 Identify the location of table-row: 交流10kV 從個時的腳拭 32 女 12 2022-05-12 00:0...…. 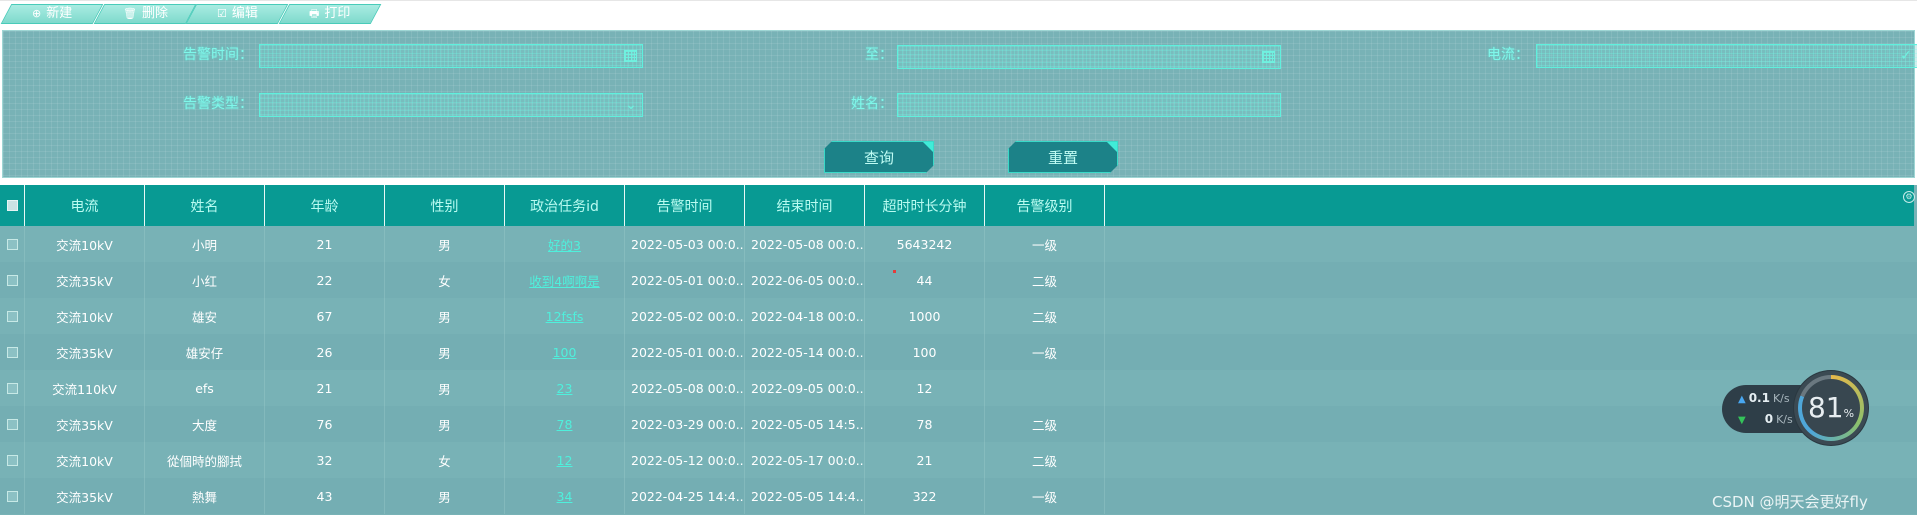
(958, 460).